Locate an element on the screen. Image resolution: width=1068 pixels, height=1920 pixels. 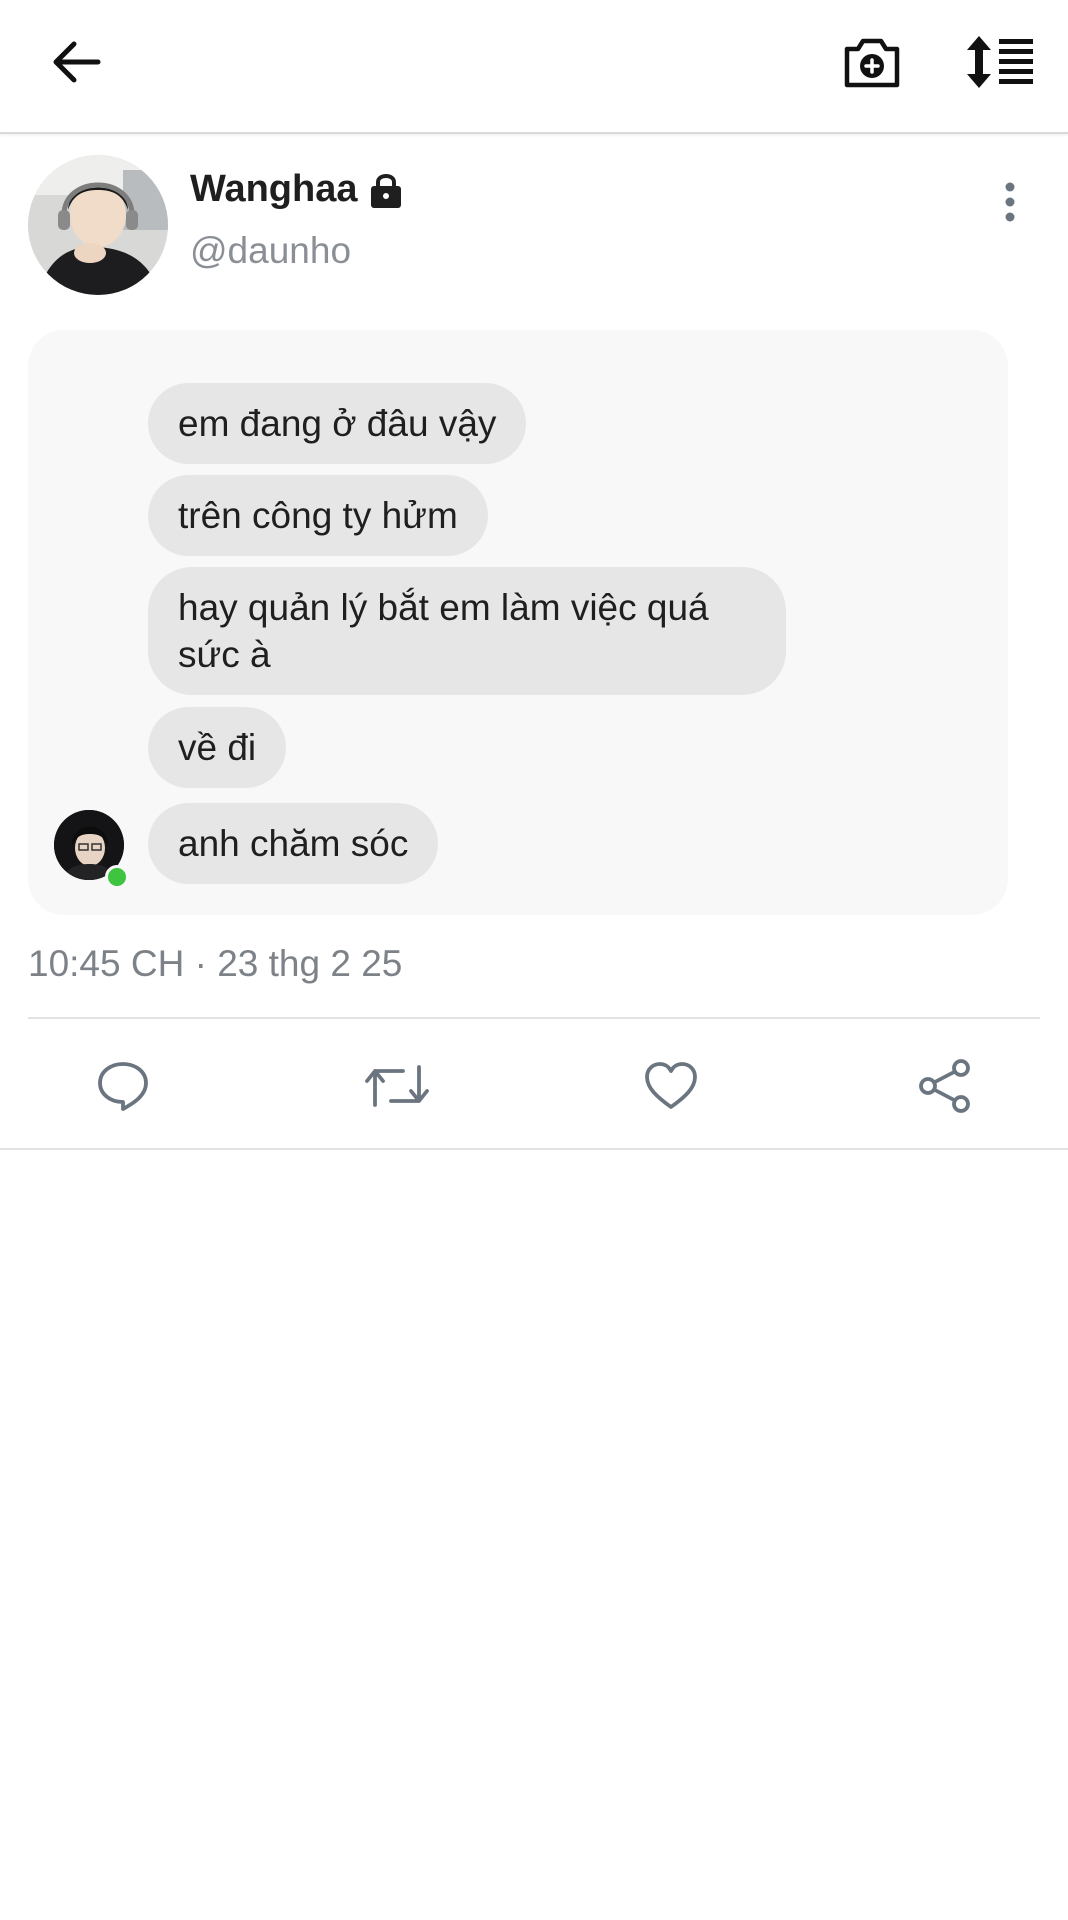
more-vertical-icon is located at coordinates (1010, 202).